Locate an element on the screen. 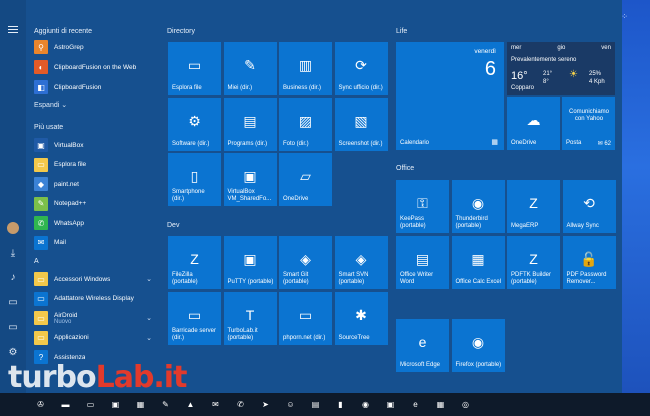  app-tile: Z MegaERP is located at coordinates (533, 206).